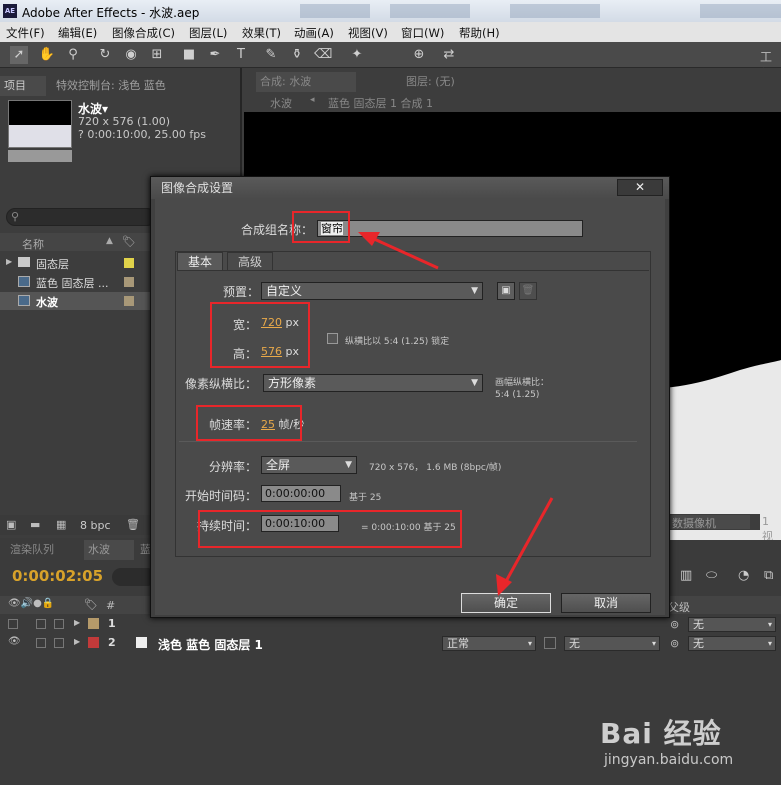  I want to click on watermark: Bai 经验 jingyan.baidu.com, so click(690, 742).